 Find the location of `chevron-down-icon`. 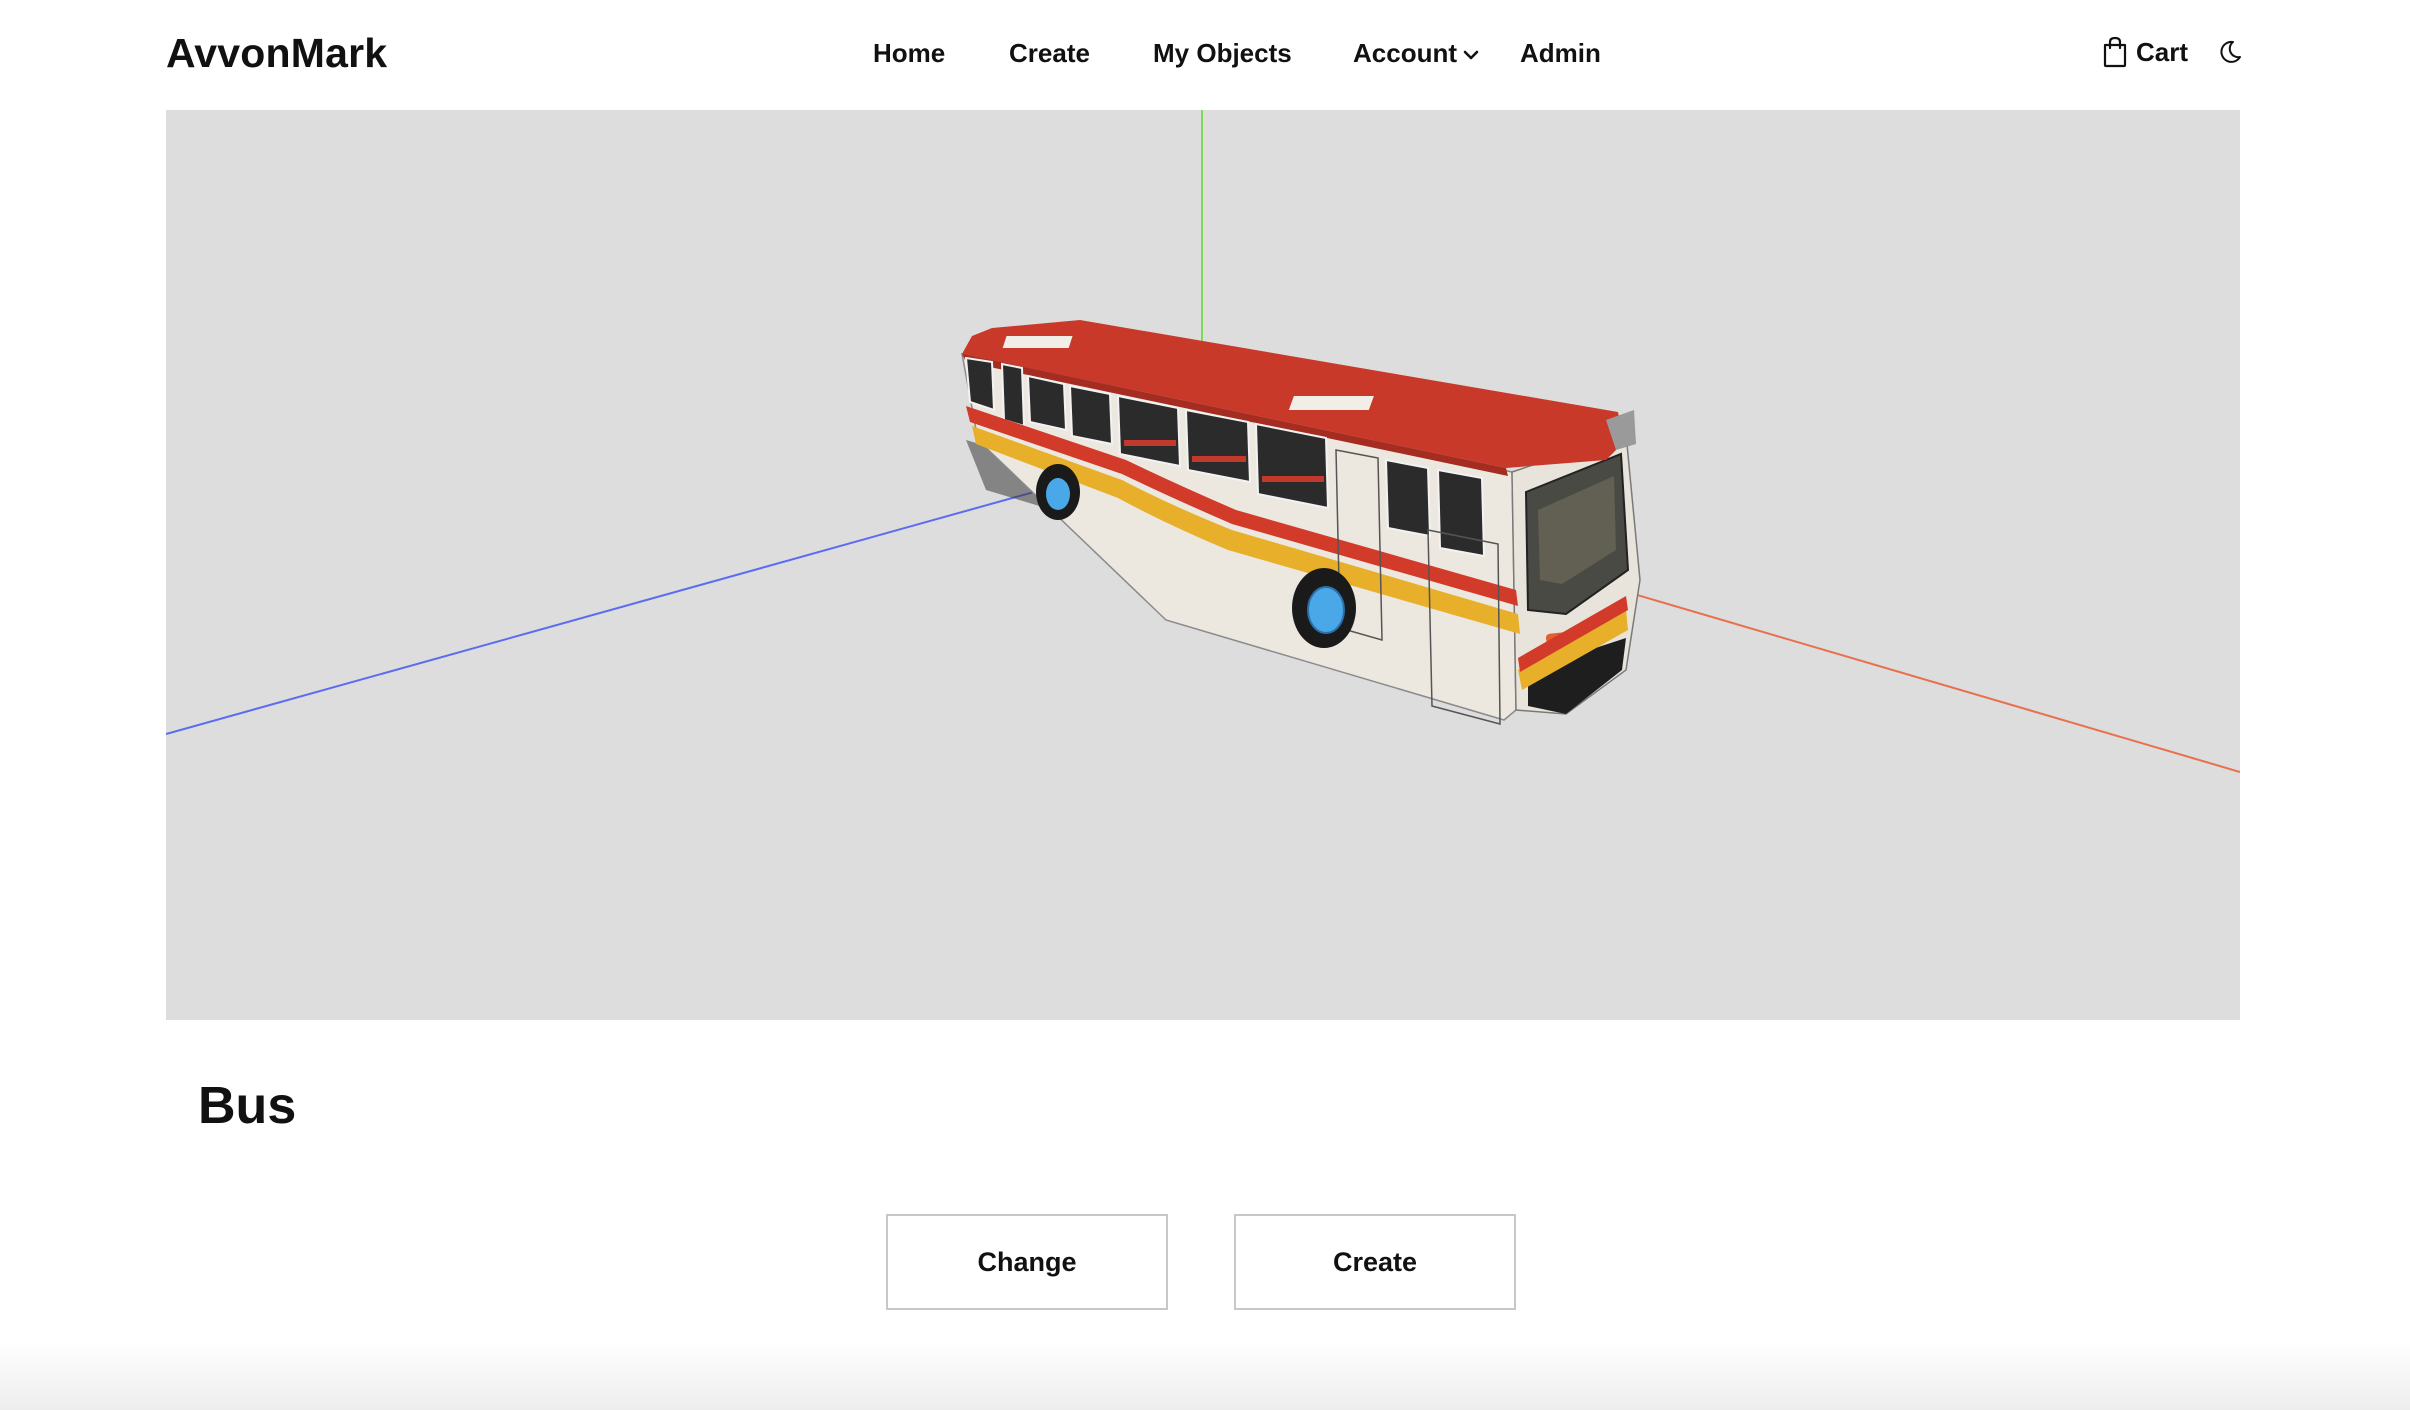

chevron-down-icon is located at coordinates (1471, 55).